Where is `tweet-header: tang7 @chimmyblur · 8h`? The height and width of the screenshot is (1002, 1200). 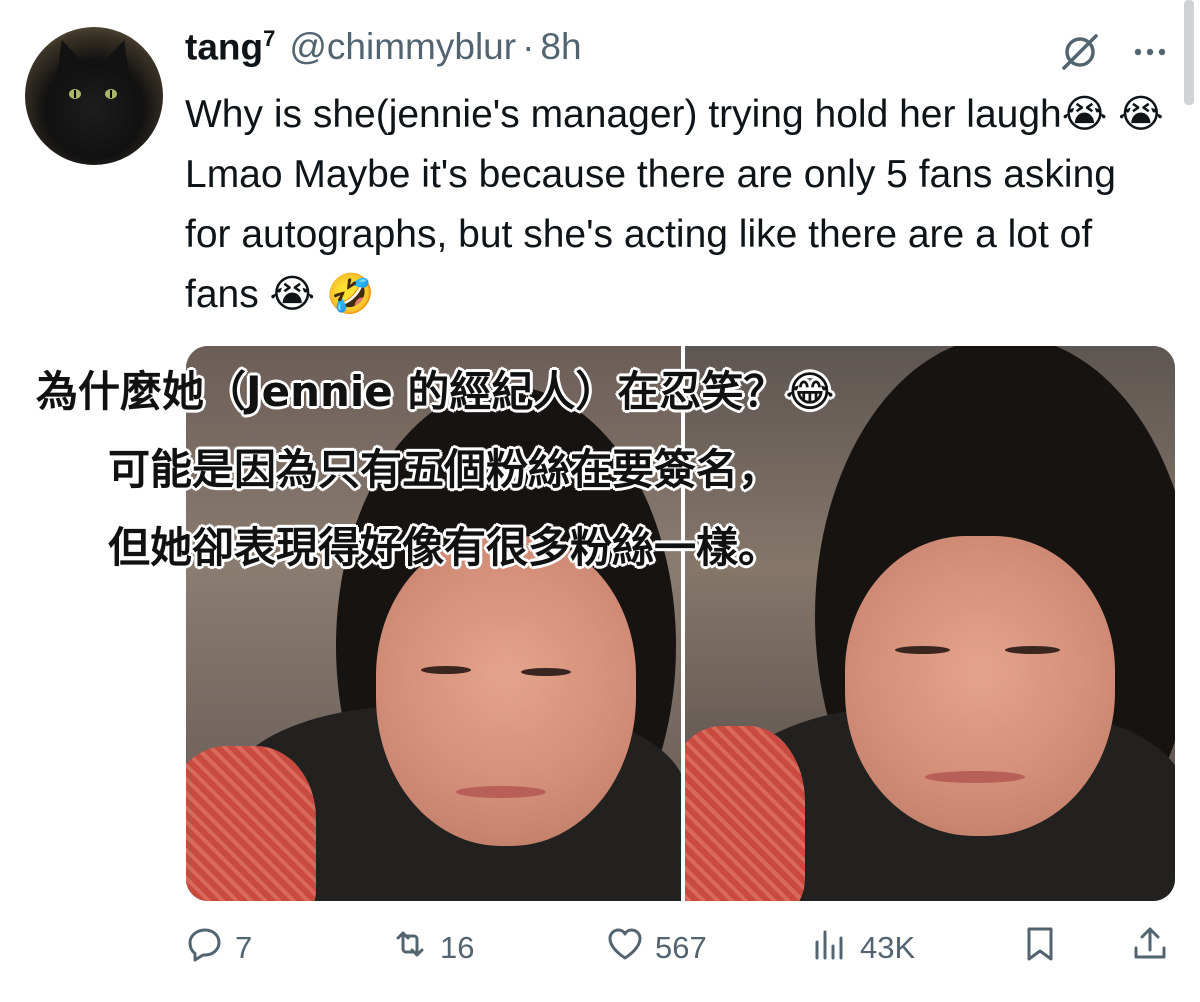
tweet-header: tang7 @chimmyblur · 8h is located at coordinates (383, 52).